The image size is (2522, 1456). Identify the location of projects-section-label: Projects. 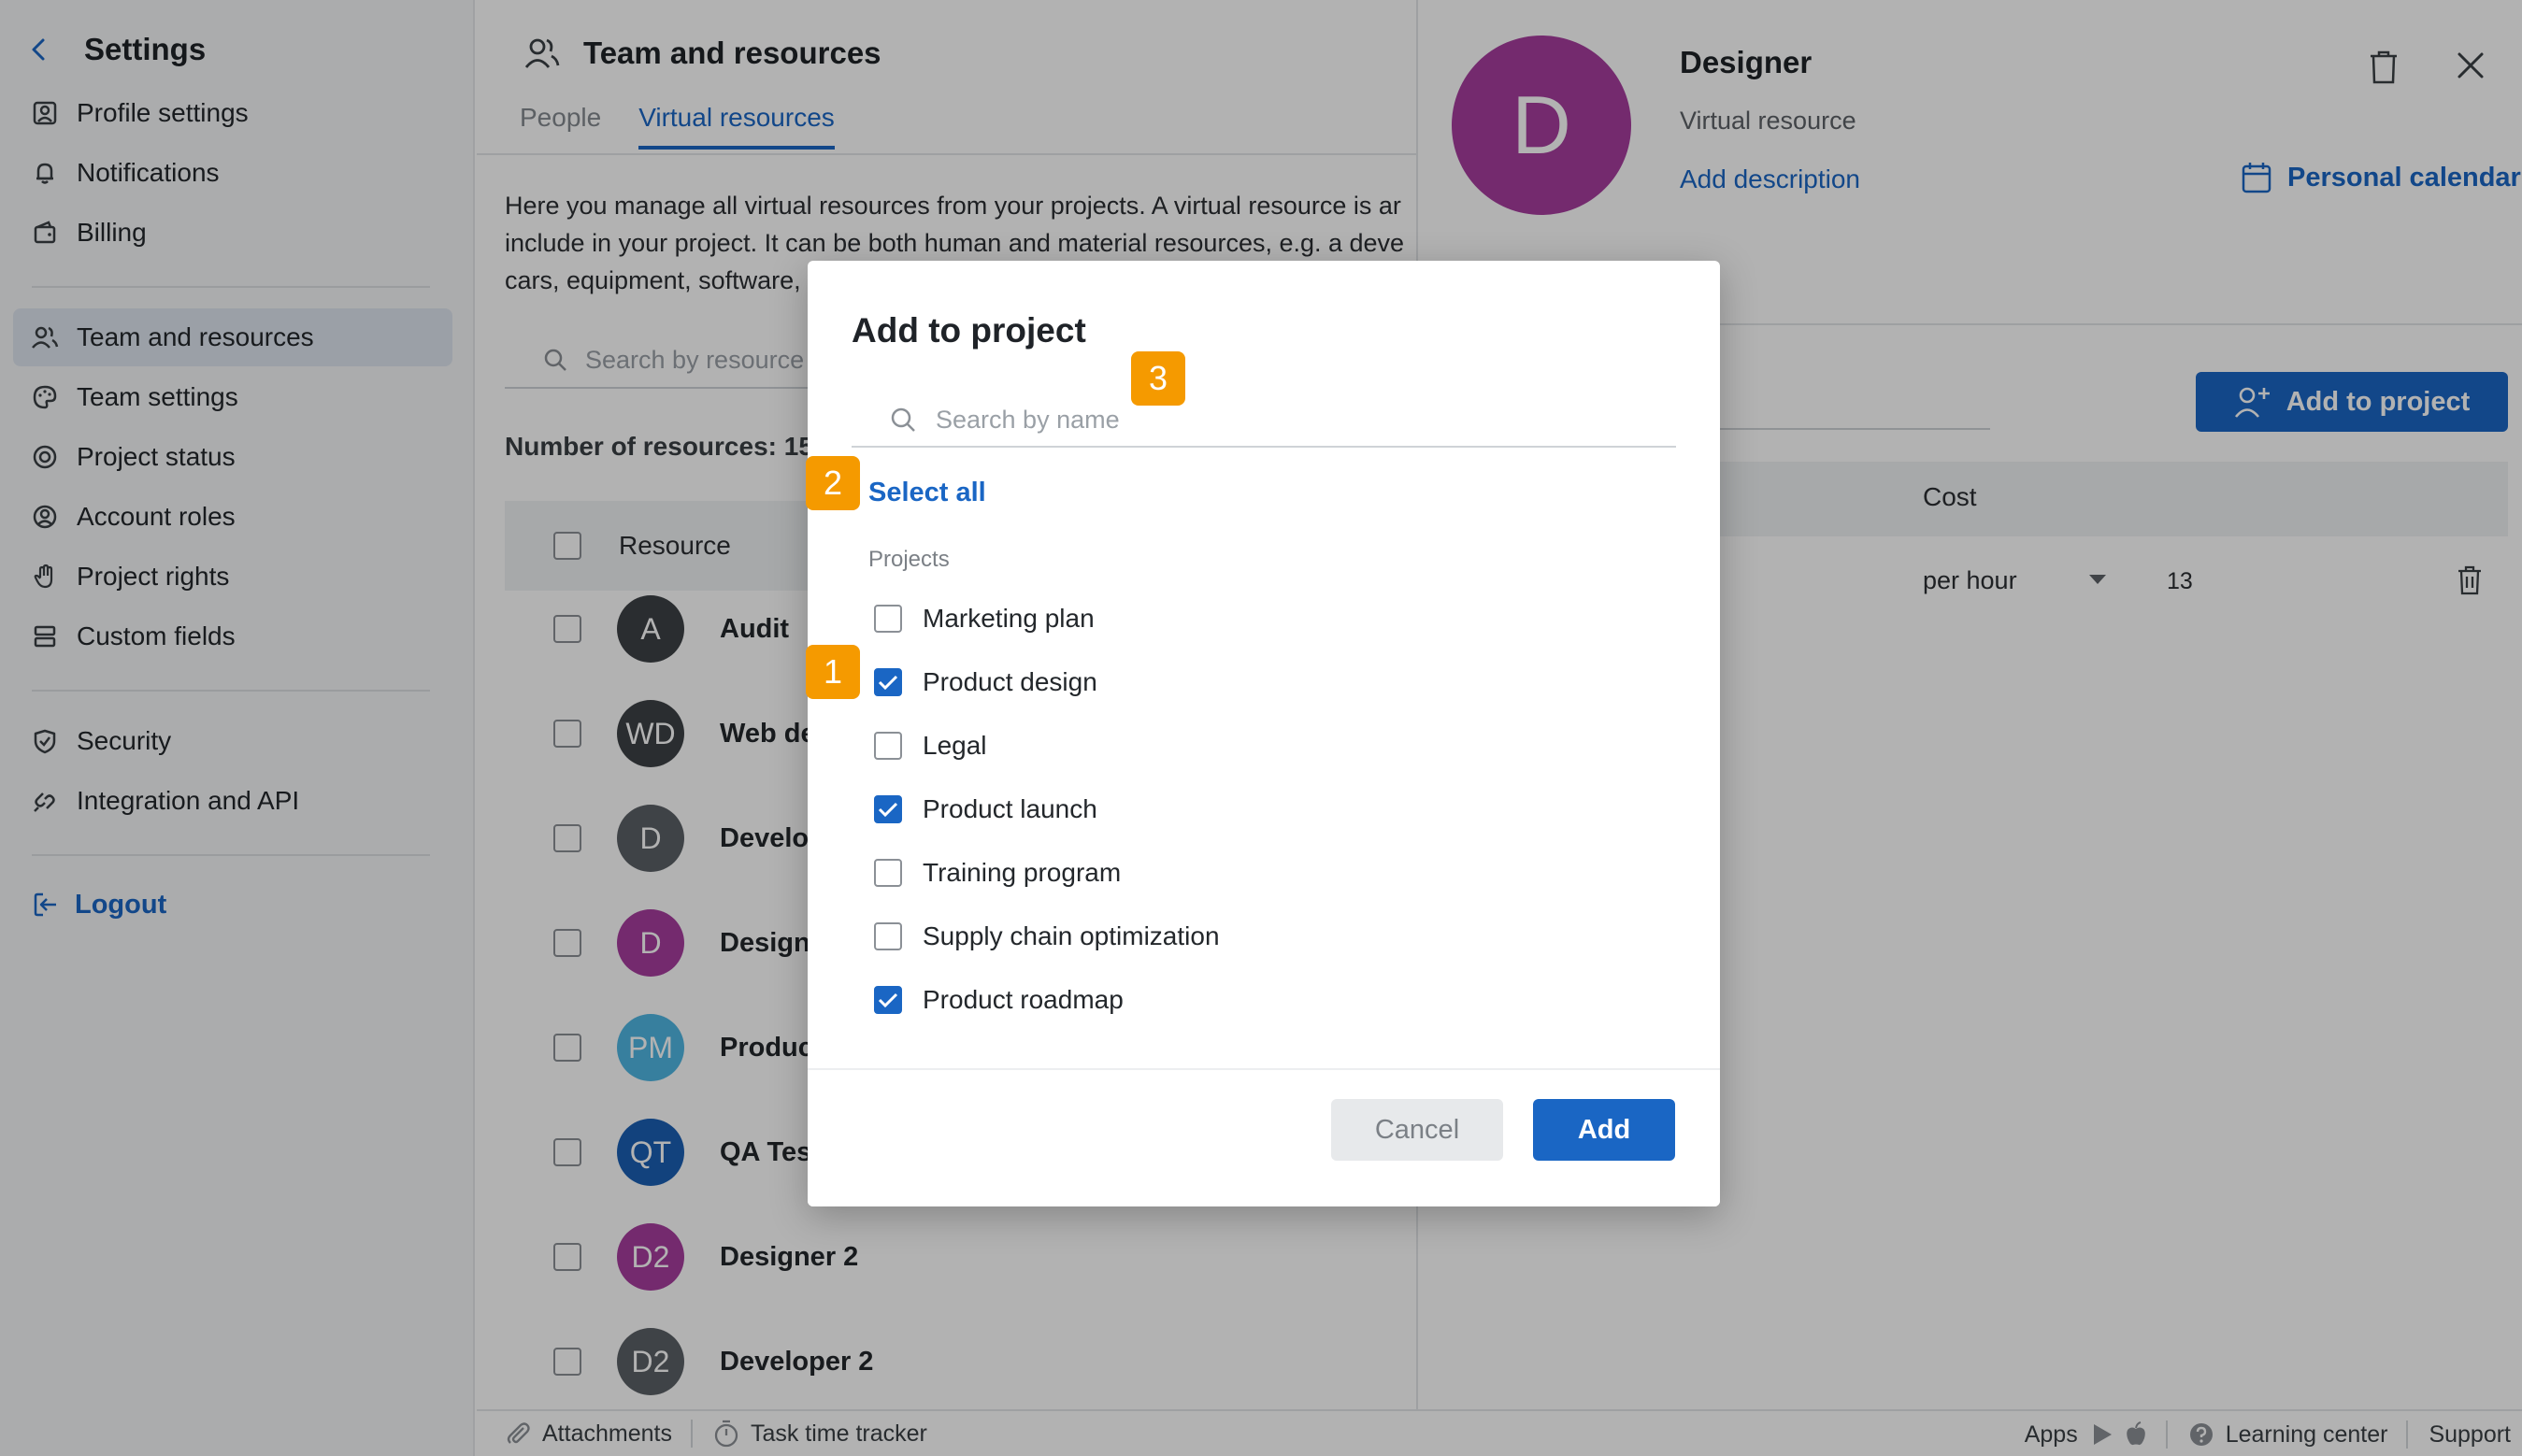
(909, 559).